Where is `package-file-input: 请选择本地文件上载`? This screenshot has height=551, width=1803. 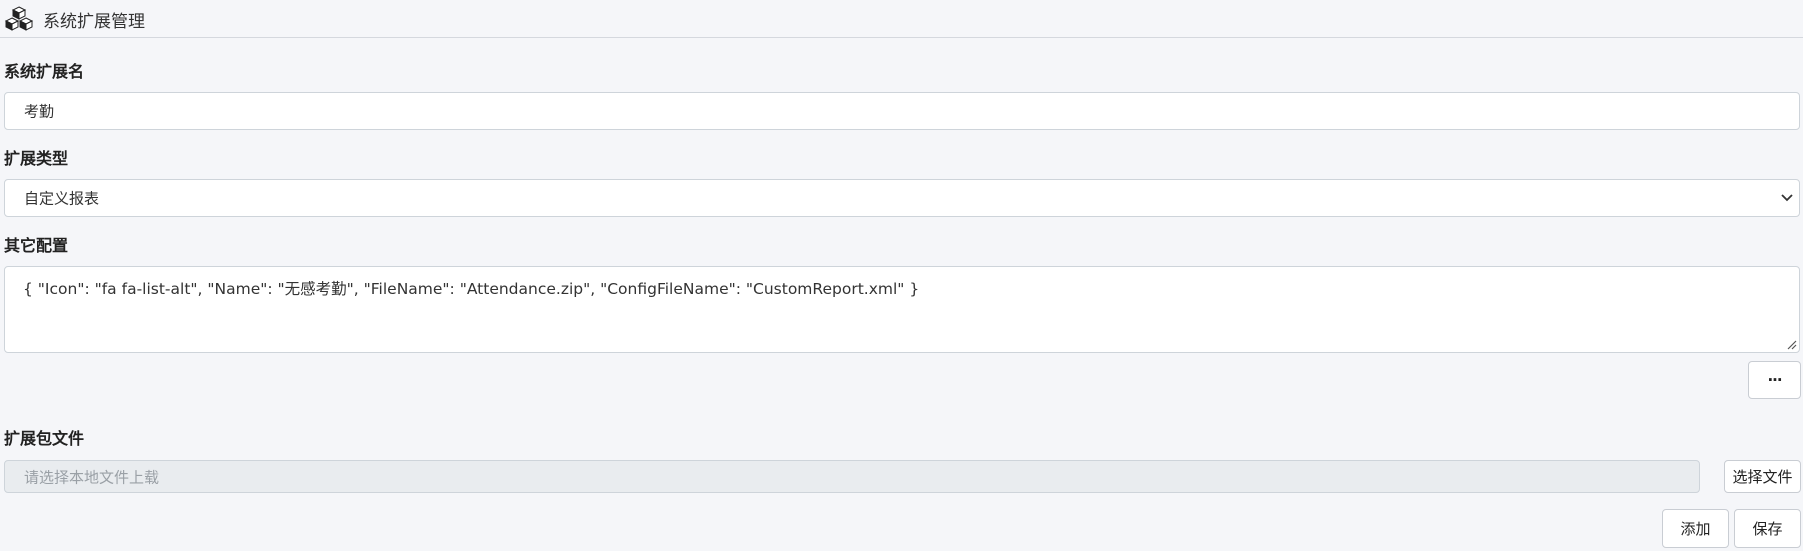 package-file-input: 请选择本地文件上载 is located at coordinates (852, 476).